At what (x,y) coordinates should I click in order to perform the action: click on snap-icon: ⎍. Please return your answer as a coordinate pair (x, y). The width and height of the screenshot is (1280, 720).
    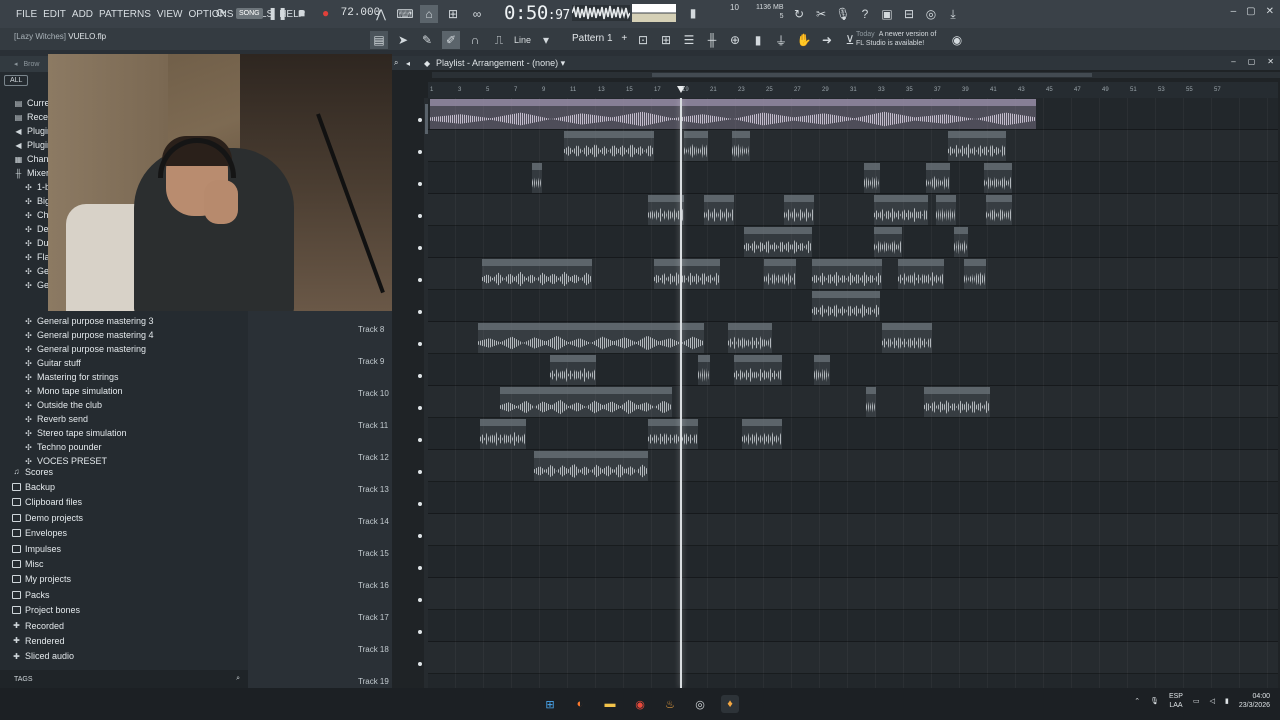
    Looking at the image, I should click on (499, 40).